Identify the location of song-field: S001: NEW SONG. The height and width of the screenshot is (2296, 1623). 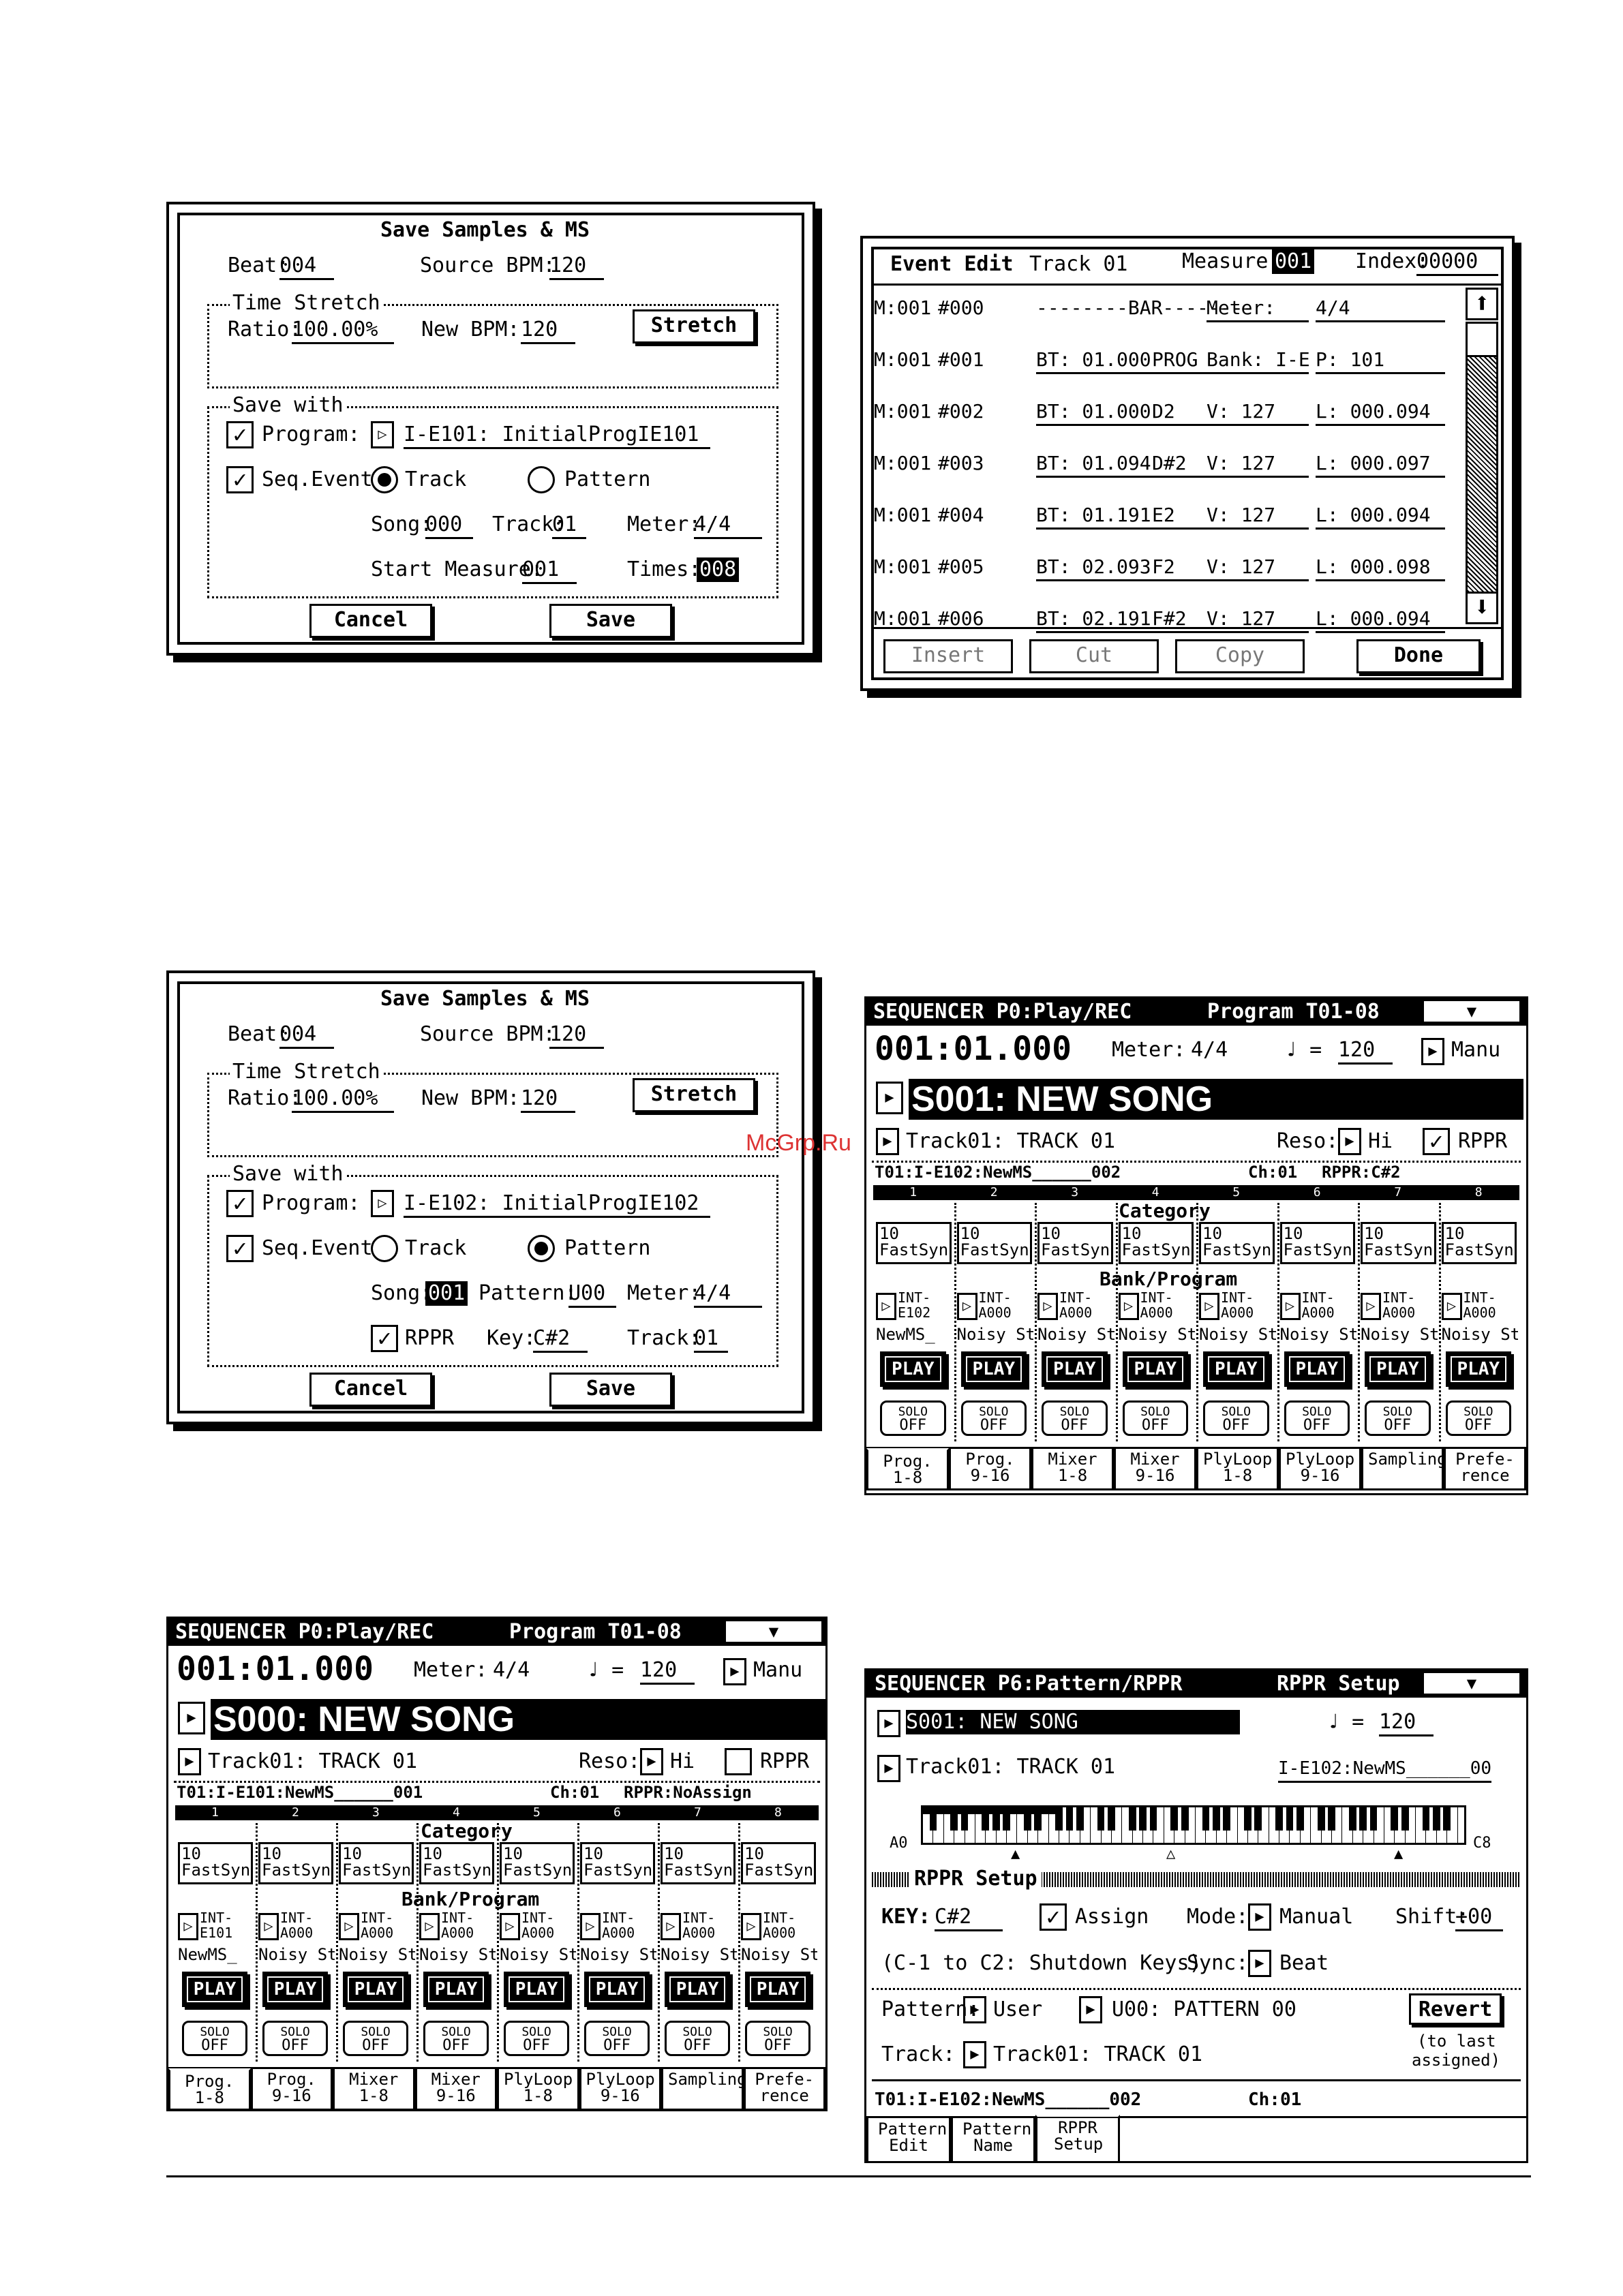
(1073, 1722).